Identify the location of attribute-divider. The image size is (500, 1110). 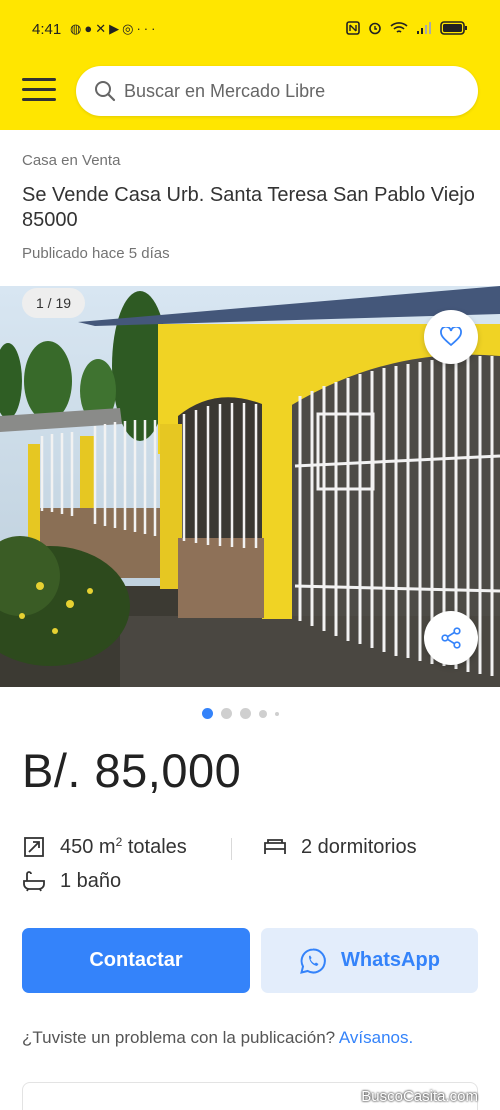
(231, 849).